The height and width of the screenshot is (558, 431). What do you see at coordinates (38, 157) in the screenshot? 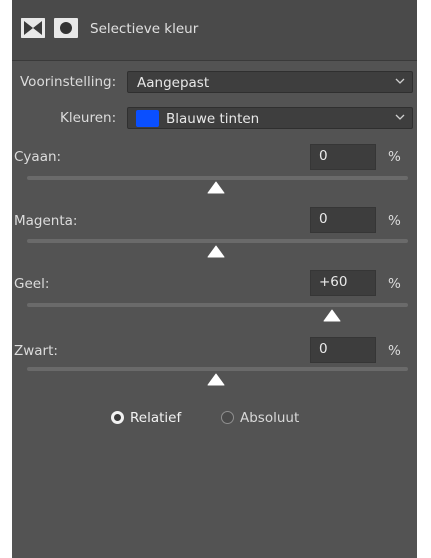
I see `cyan-label: Cyaan:` at bounding box center [38, 157].